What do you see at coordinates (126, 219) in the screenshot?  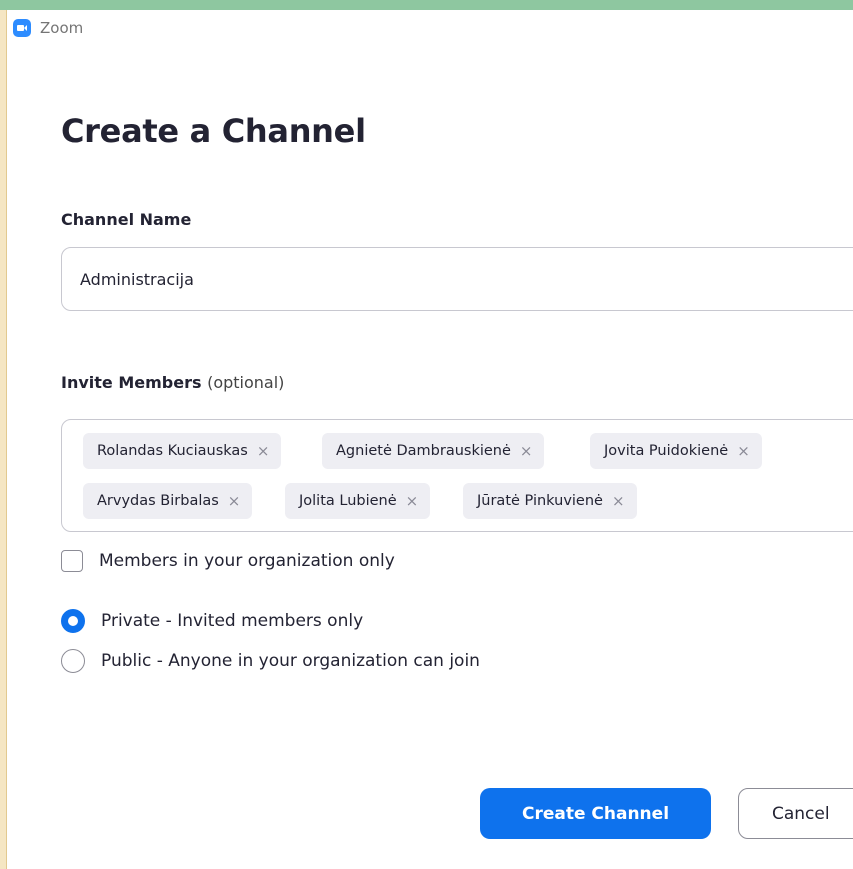 I see `channel-name-label: Channel Name` at bounding box center [126, 219].